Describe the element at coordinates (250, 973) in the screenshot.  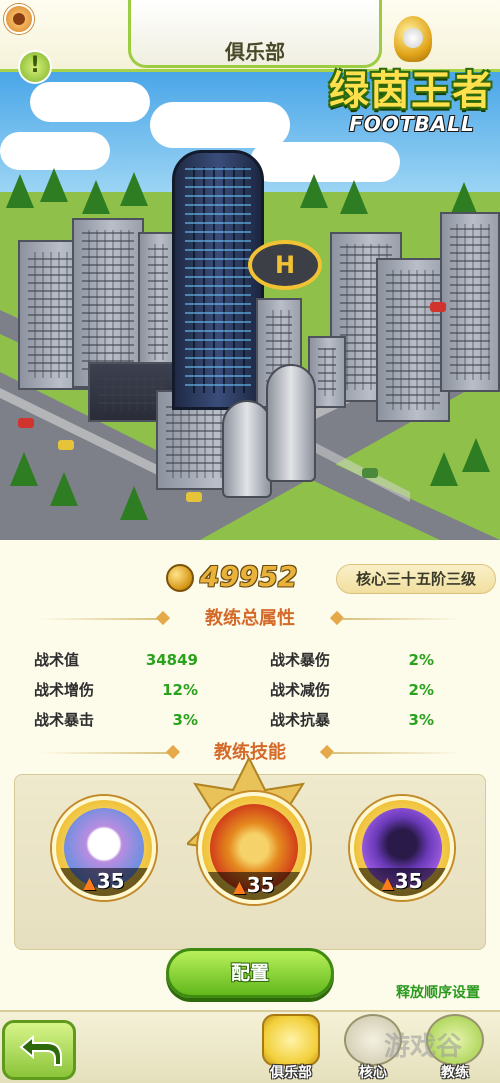
I see `config-button: 配置` at that location.